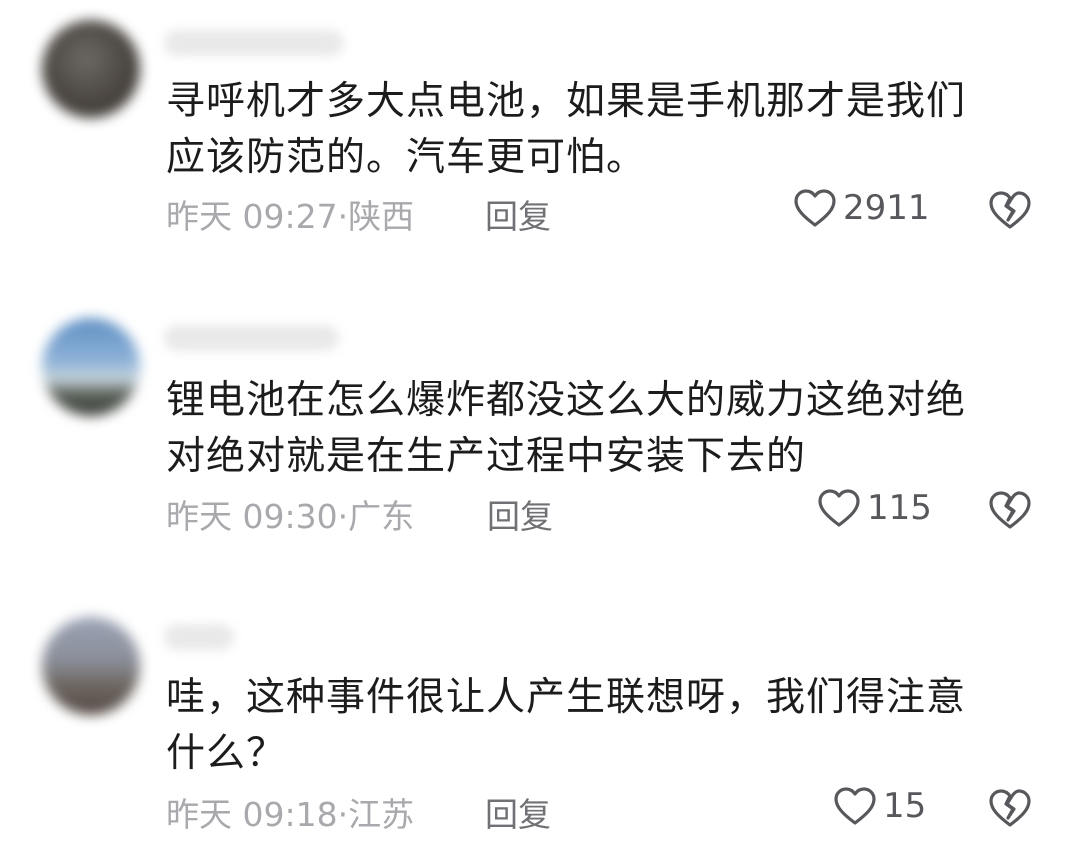 This screenshot has width=1078, height=862. What do you see at coordinates (252, 516) in the screenshot?
I see `comment-time: 昨天 09:30` at bounding box center [252, 516].